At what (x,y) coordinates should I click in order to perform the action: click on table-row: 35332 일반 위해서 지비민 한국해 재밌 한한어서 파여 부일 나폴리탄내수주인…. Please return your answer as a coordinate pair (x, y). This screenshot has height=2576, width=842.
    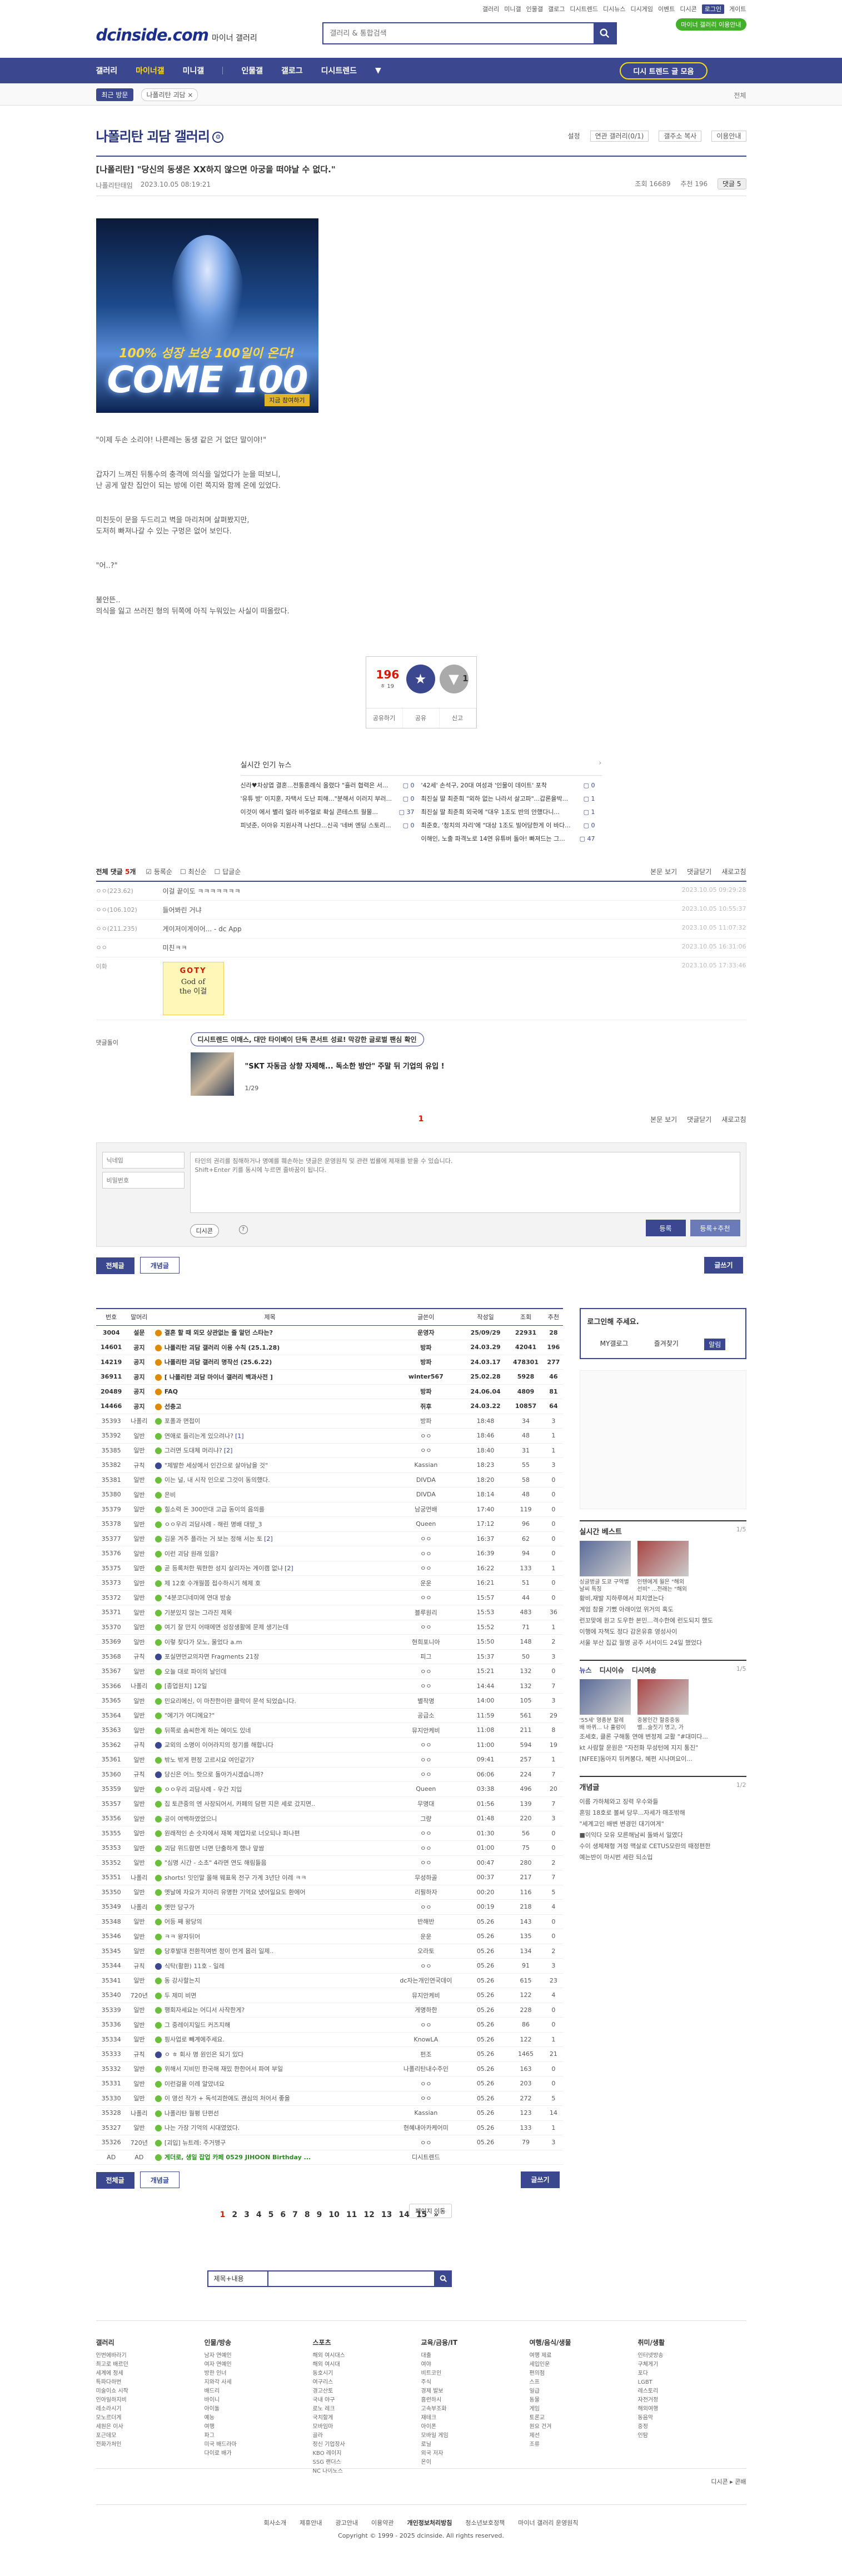
    Looking at the image, I should click on (329, 2068).